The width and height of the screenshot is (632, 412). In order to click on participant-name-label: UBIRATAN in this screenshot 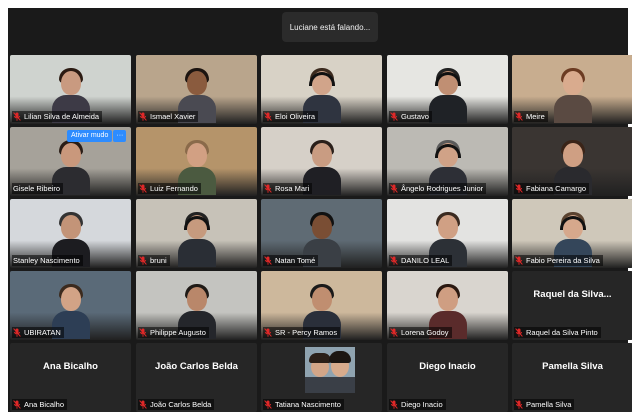, I will do `click(38, 332)`.